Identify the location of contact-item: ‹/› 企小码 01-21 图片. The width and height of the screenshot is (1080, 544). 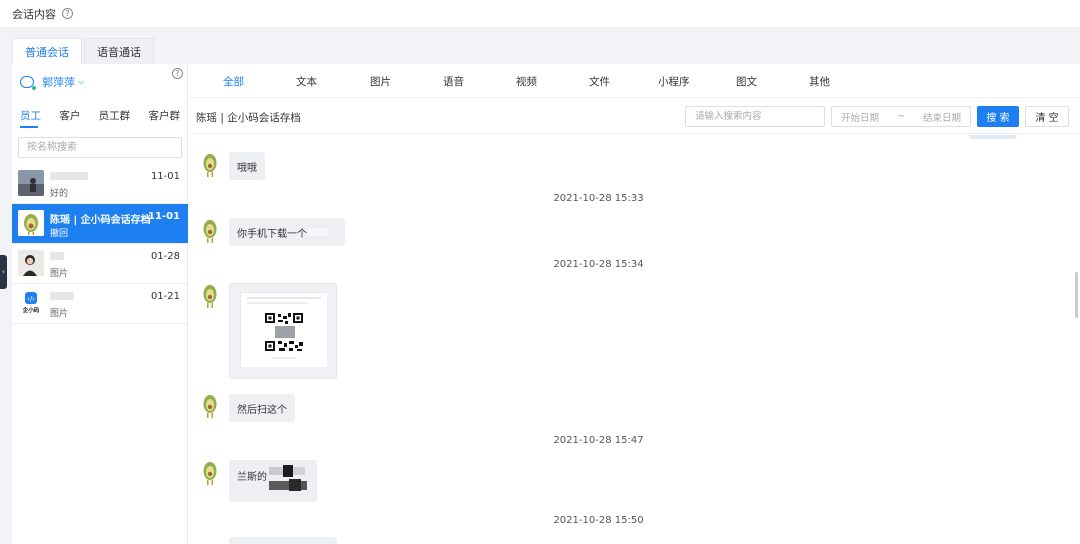
(100, 304).